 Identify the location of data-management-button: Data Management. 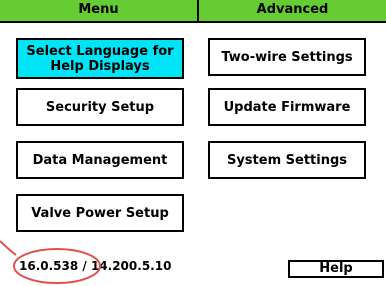
(100, 160).